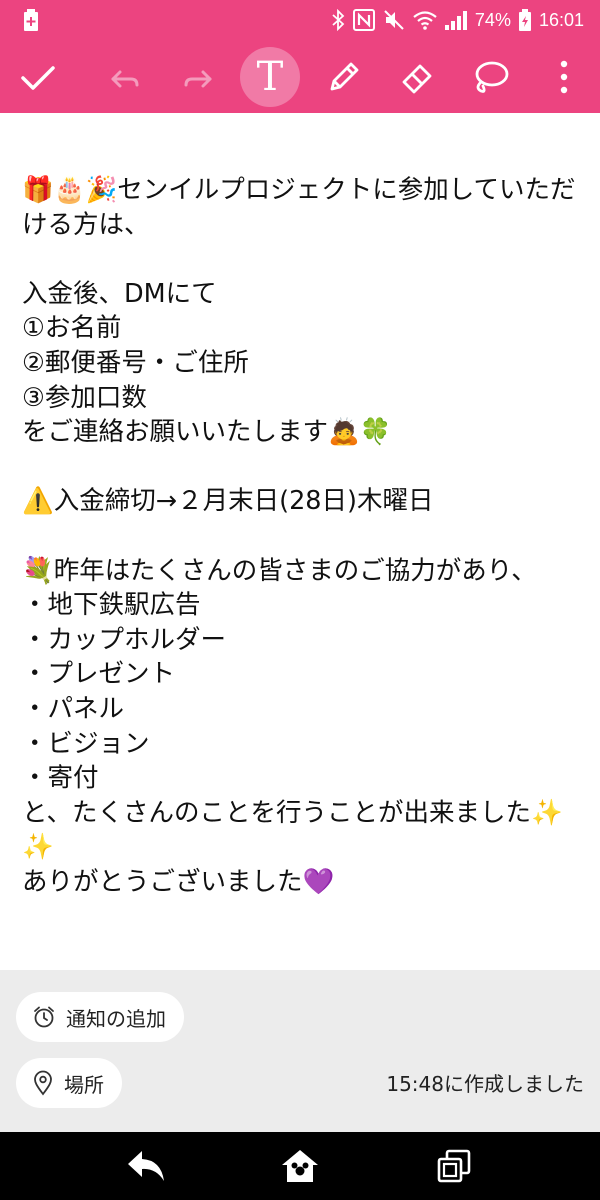 The image size is (600, 1200). Describe the element at coordinates (84, 1084) in the screenshot. I see `location-label: 場所` at that location.